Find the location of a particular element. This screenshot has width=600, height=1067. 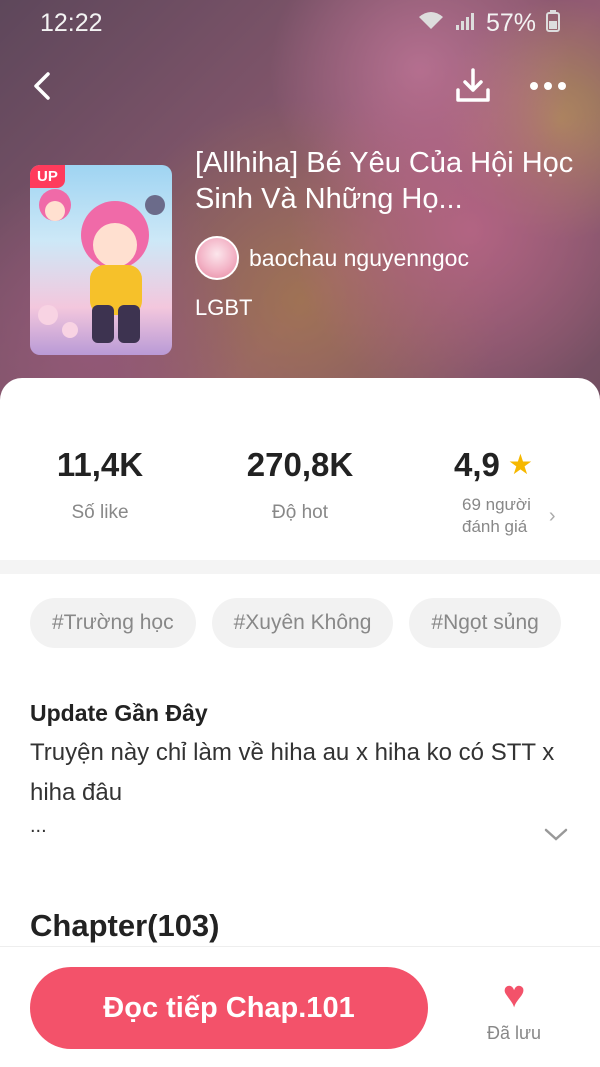

stat-rating: 4,9 ★ 69 người đánh giá › is located at coordinates (505, 492).